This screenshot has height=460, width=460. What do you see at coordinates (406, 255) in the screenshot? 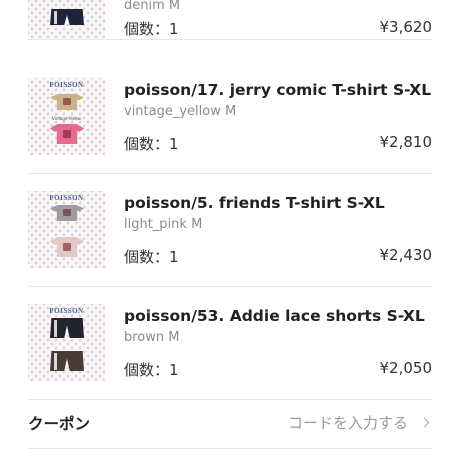
I see `item-price: ¥2,430` at bounding box center [406, 255].